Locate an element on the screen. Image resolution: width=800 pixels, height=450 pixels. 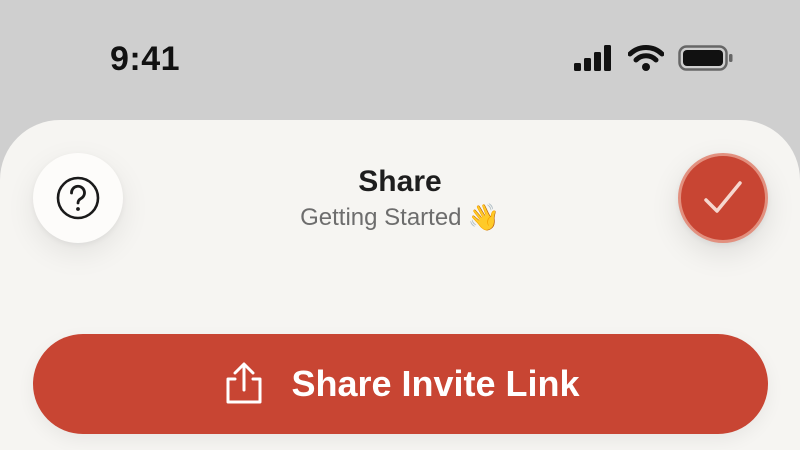
checkmark-icon is located at coordinates (723, 197).